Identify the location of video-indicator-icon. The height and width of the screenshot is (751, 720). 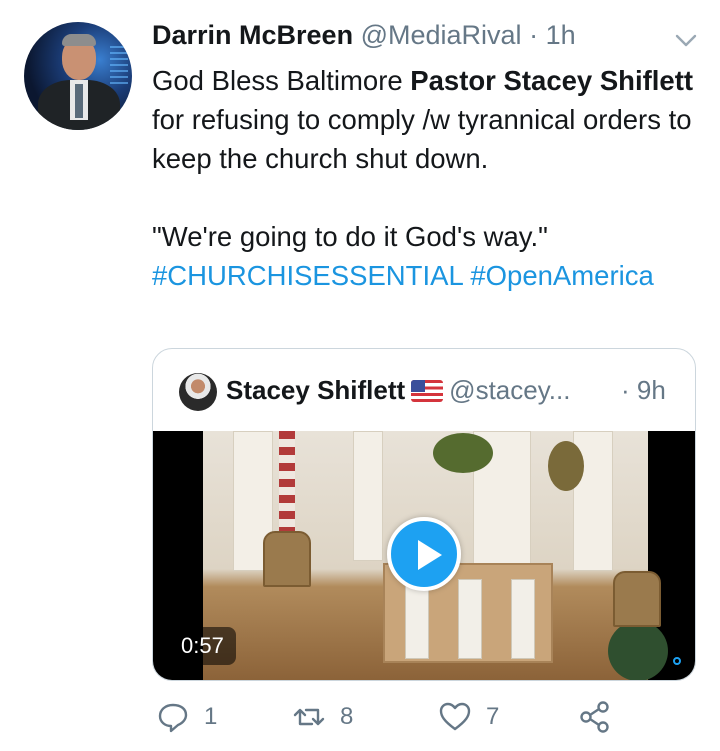
(677, 661).